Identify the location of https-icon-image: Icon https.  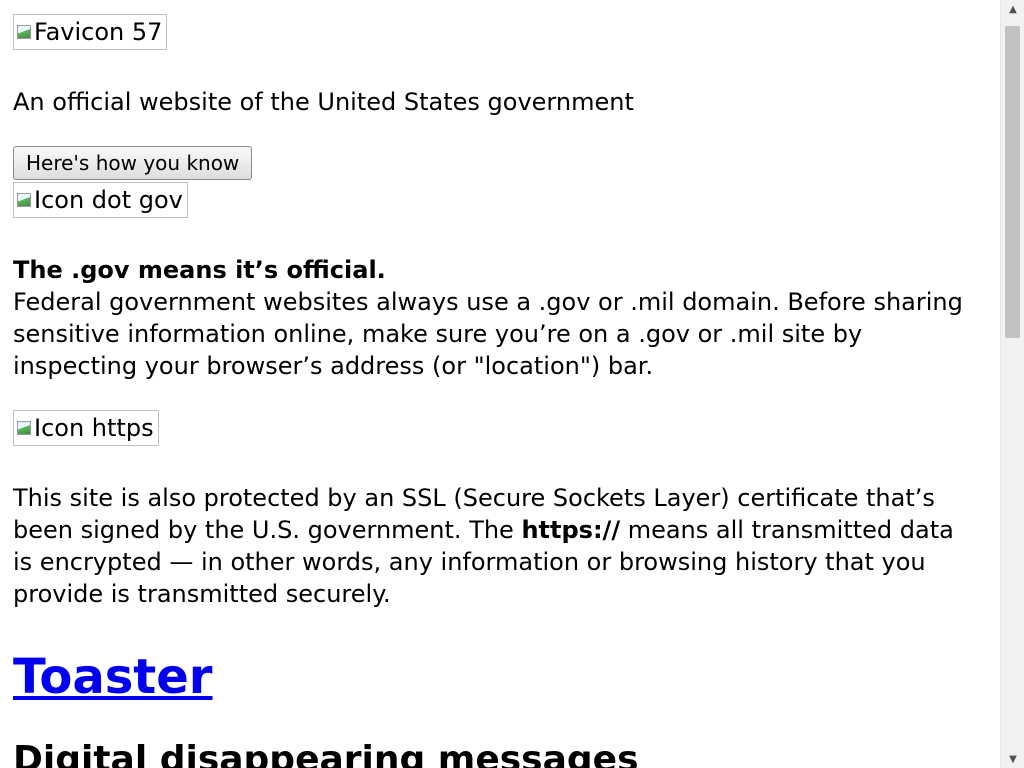
(86, 428).